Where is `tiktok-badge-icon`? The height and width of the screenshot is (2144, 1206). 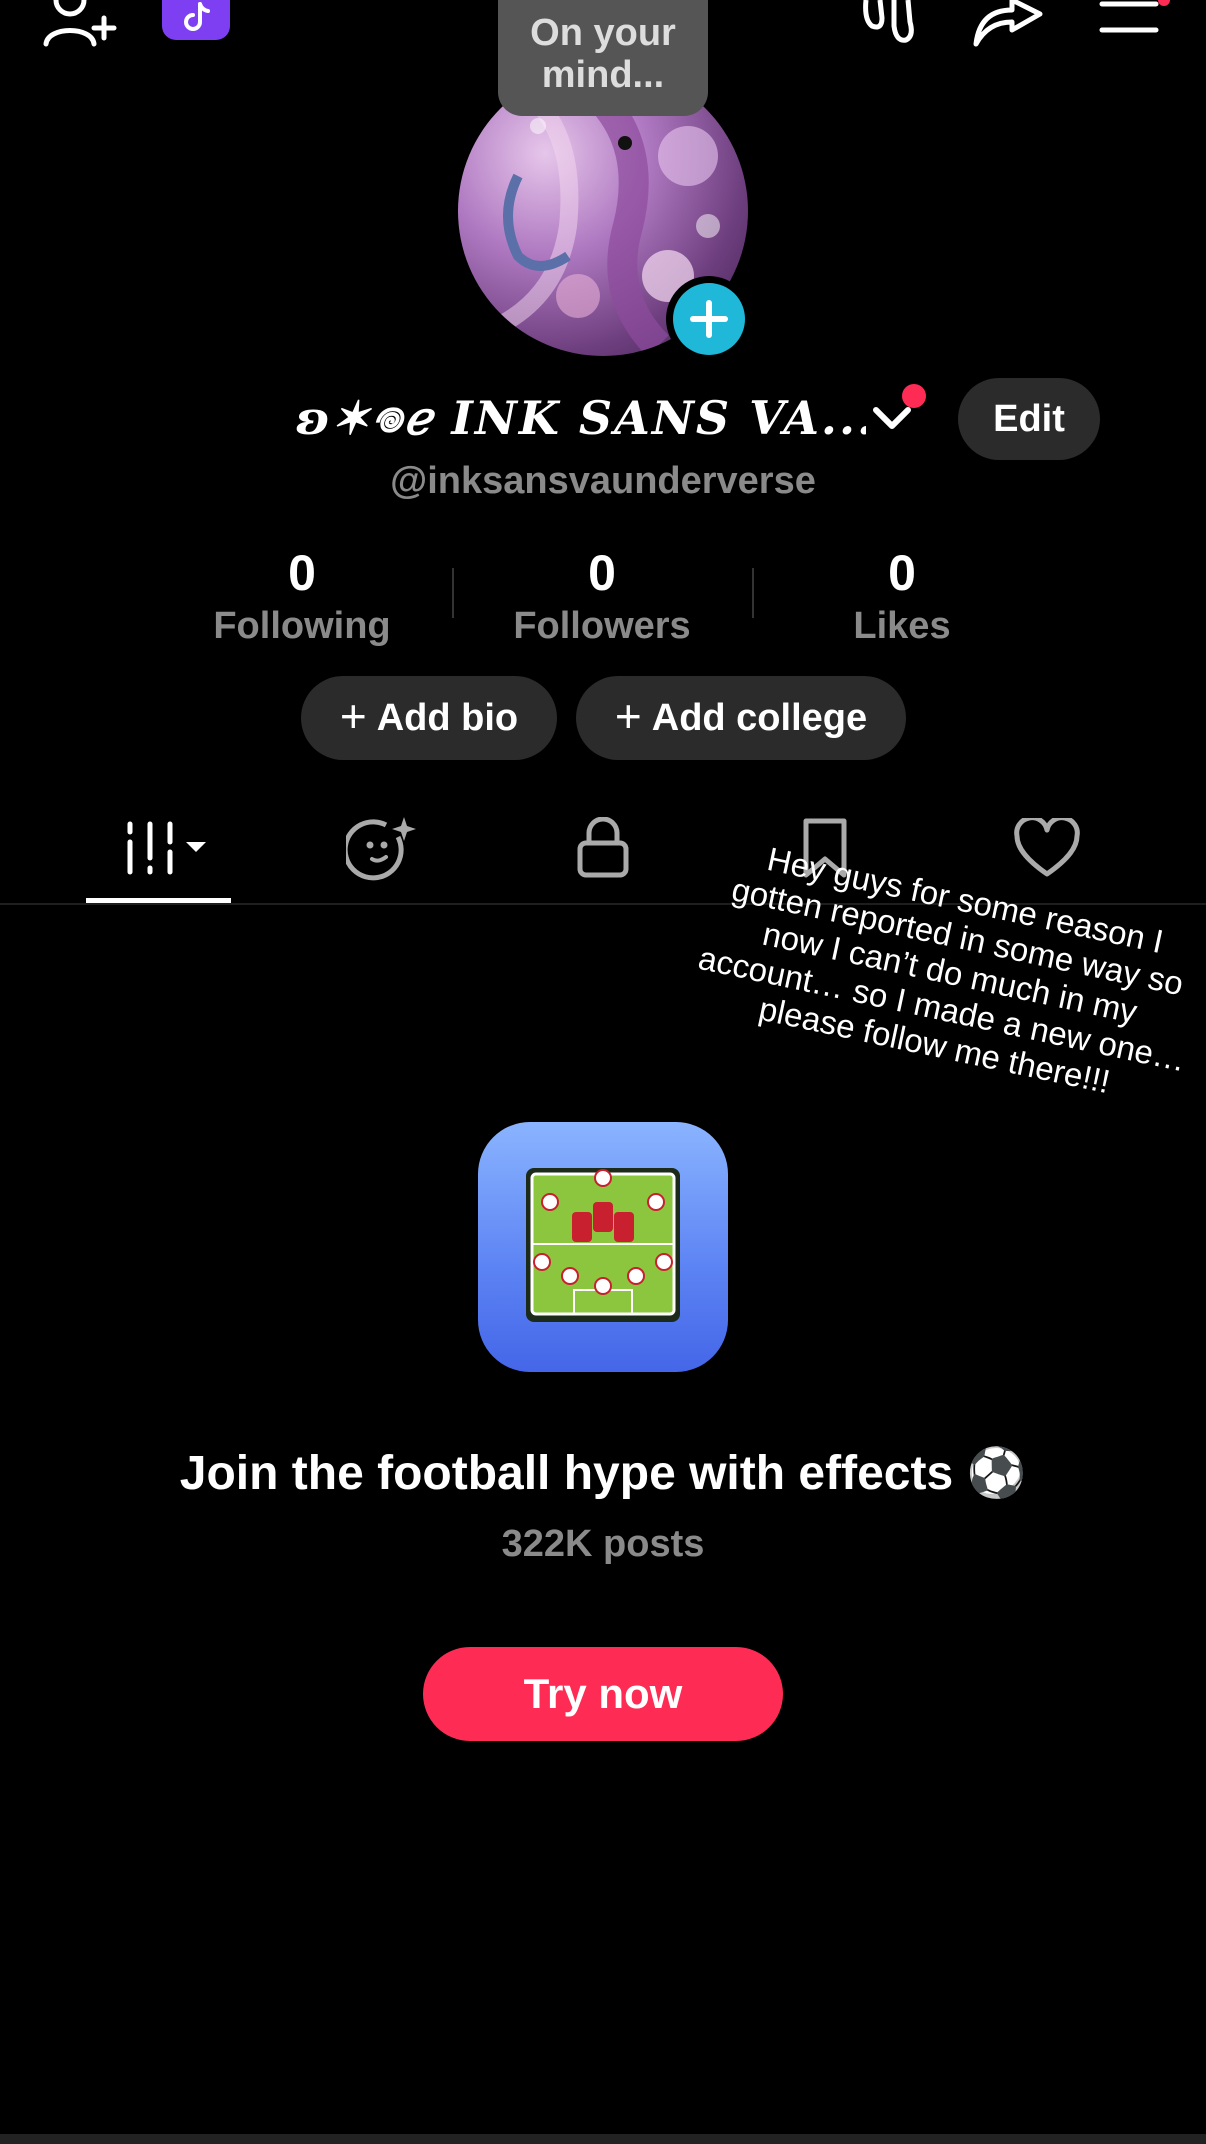 tiktok-badge-icon is located at coordinates (196, 21).